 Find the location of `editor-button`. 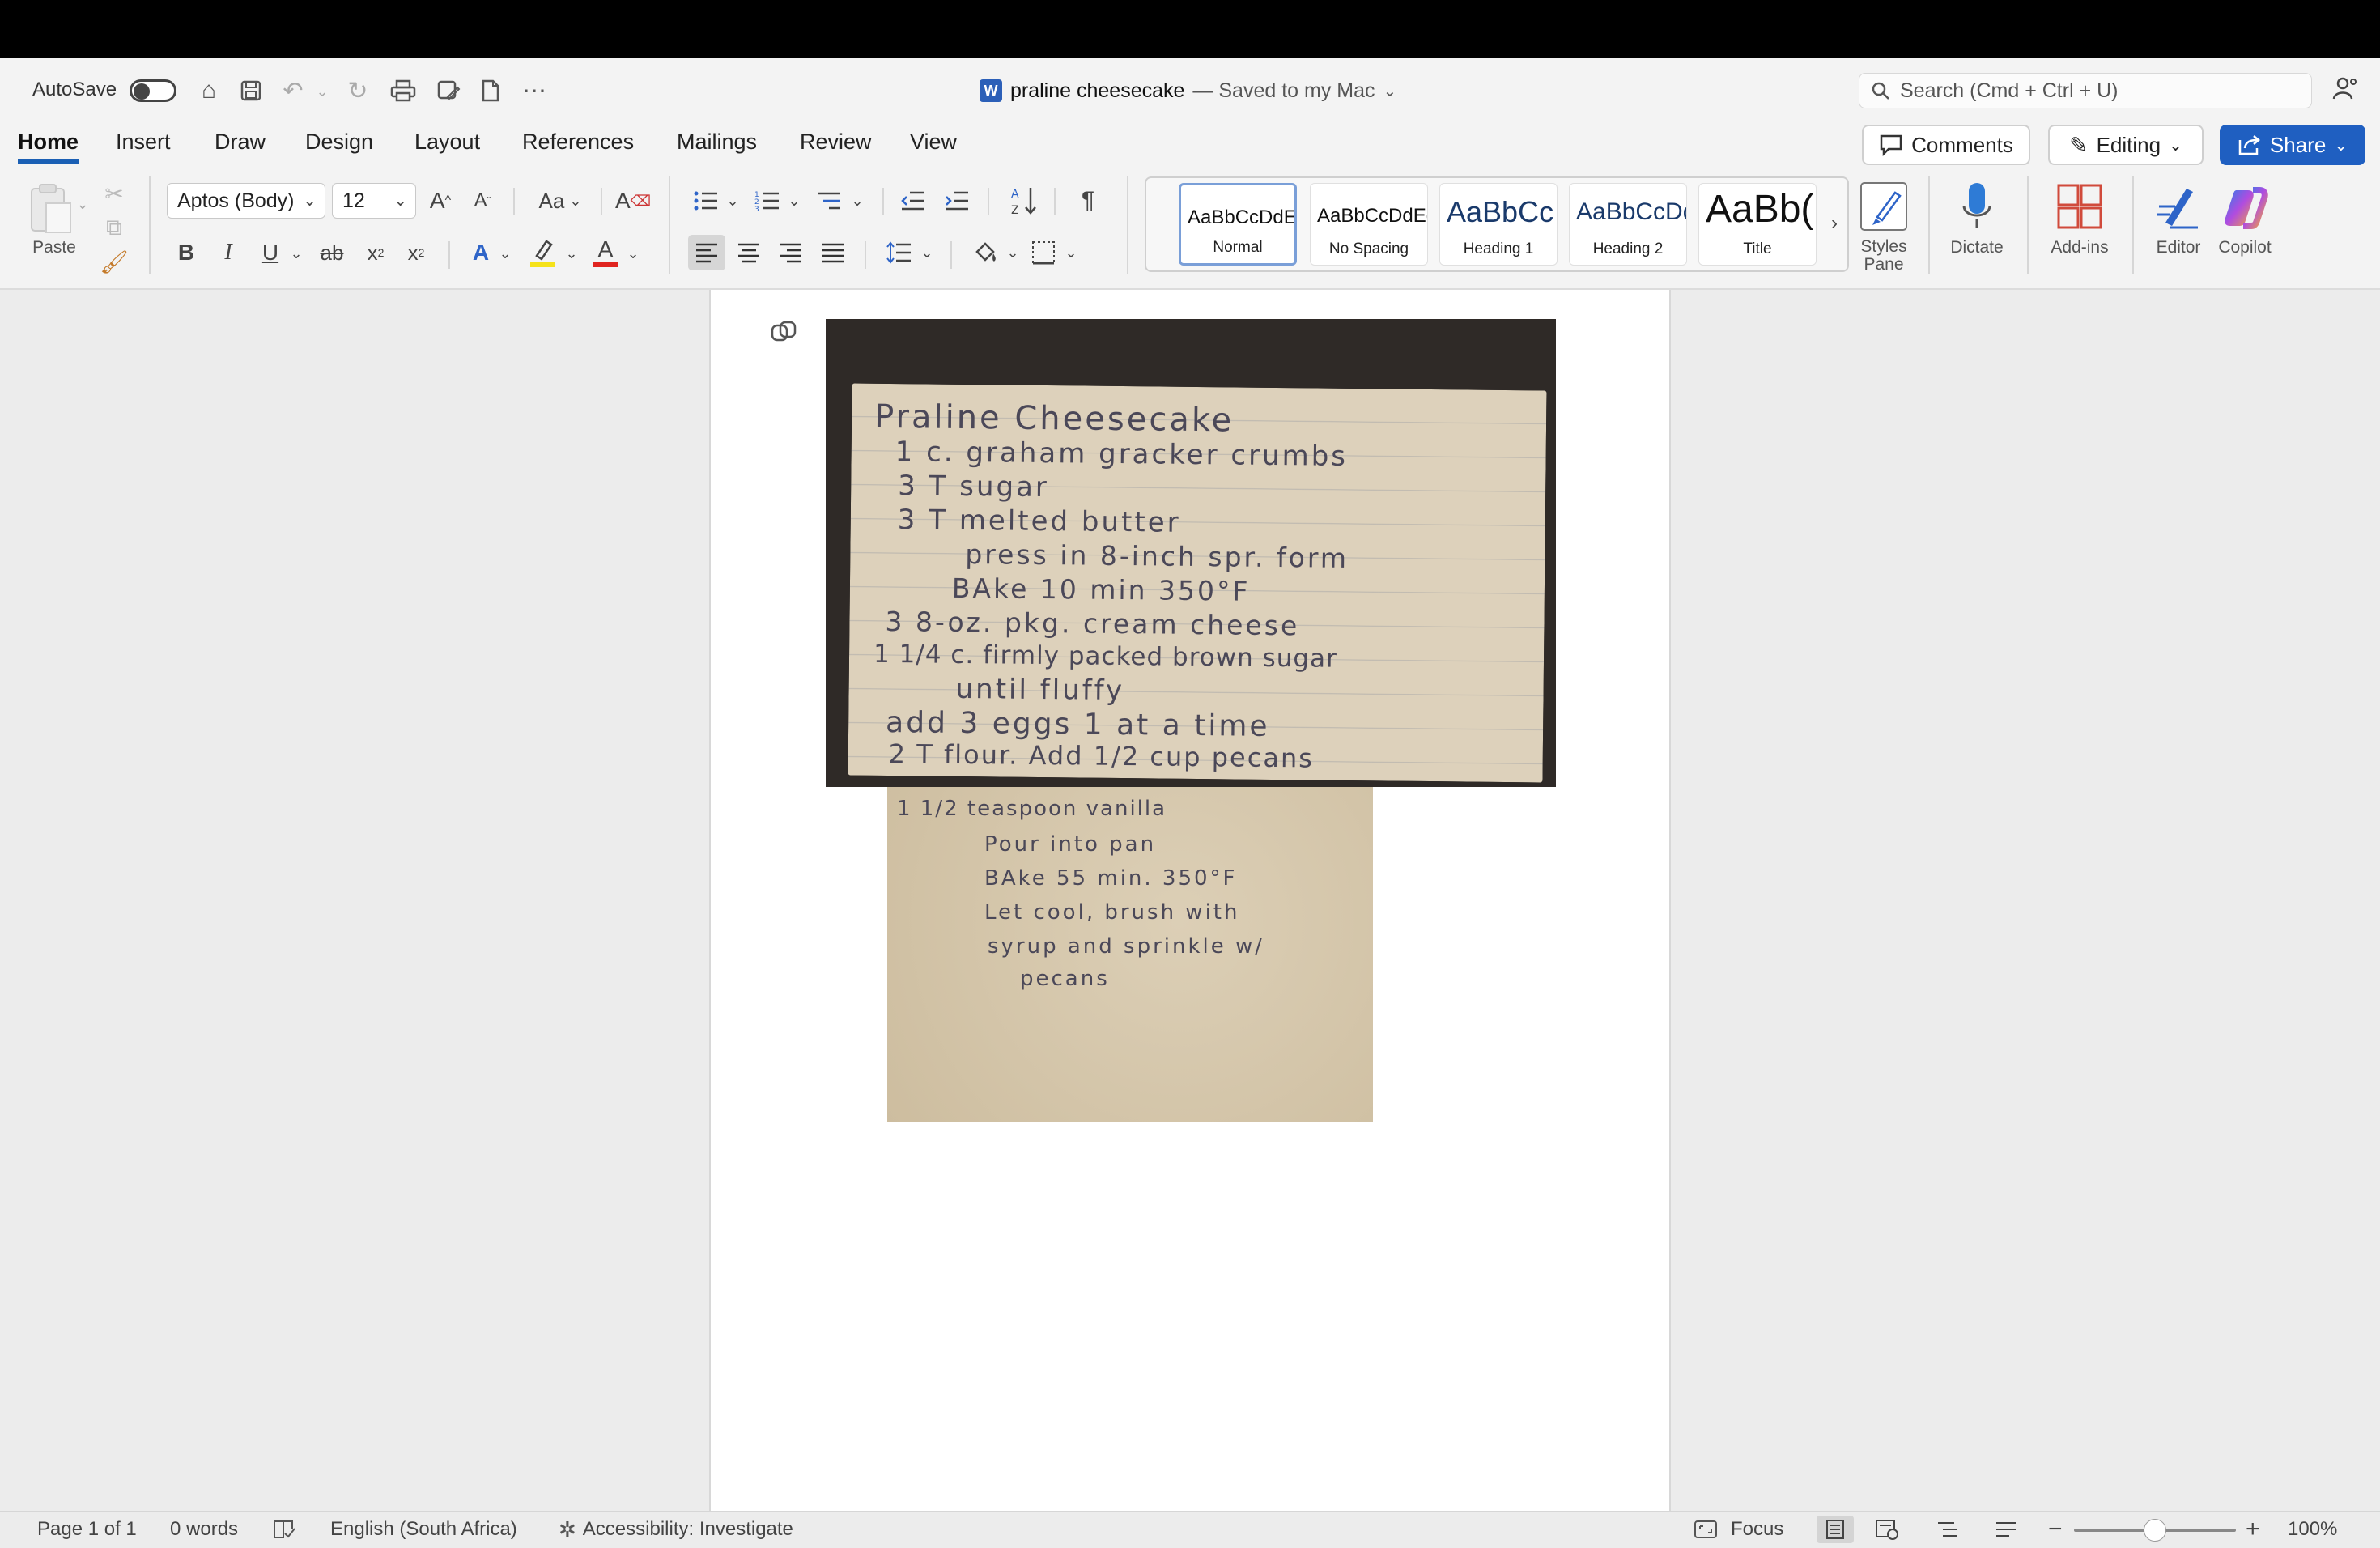

editor-button is located at coordinates (2178, 207).